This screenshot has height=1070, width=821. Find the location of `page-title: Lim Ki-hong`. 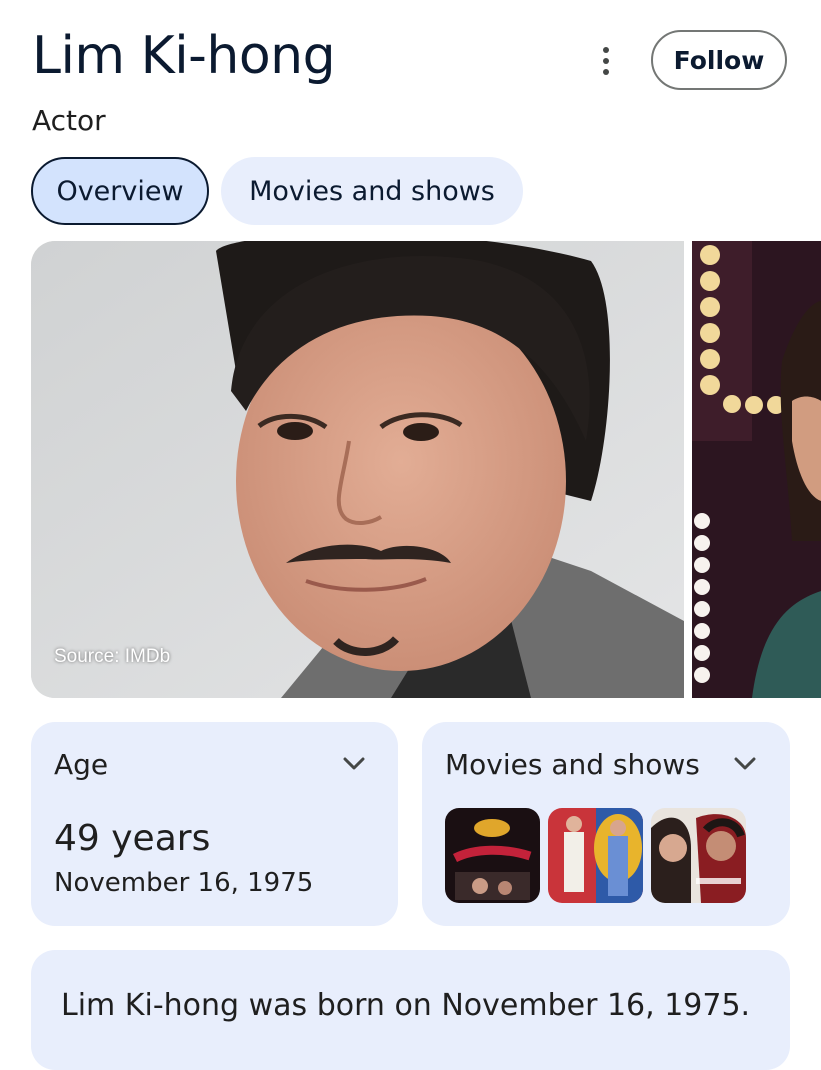

page-title: Lim Ki-hong is located at coordinates (184, 56).